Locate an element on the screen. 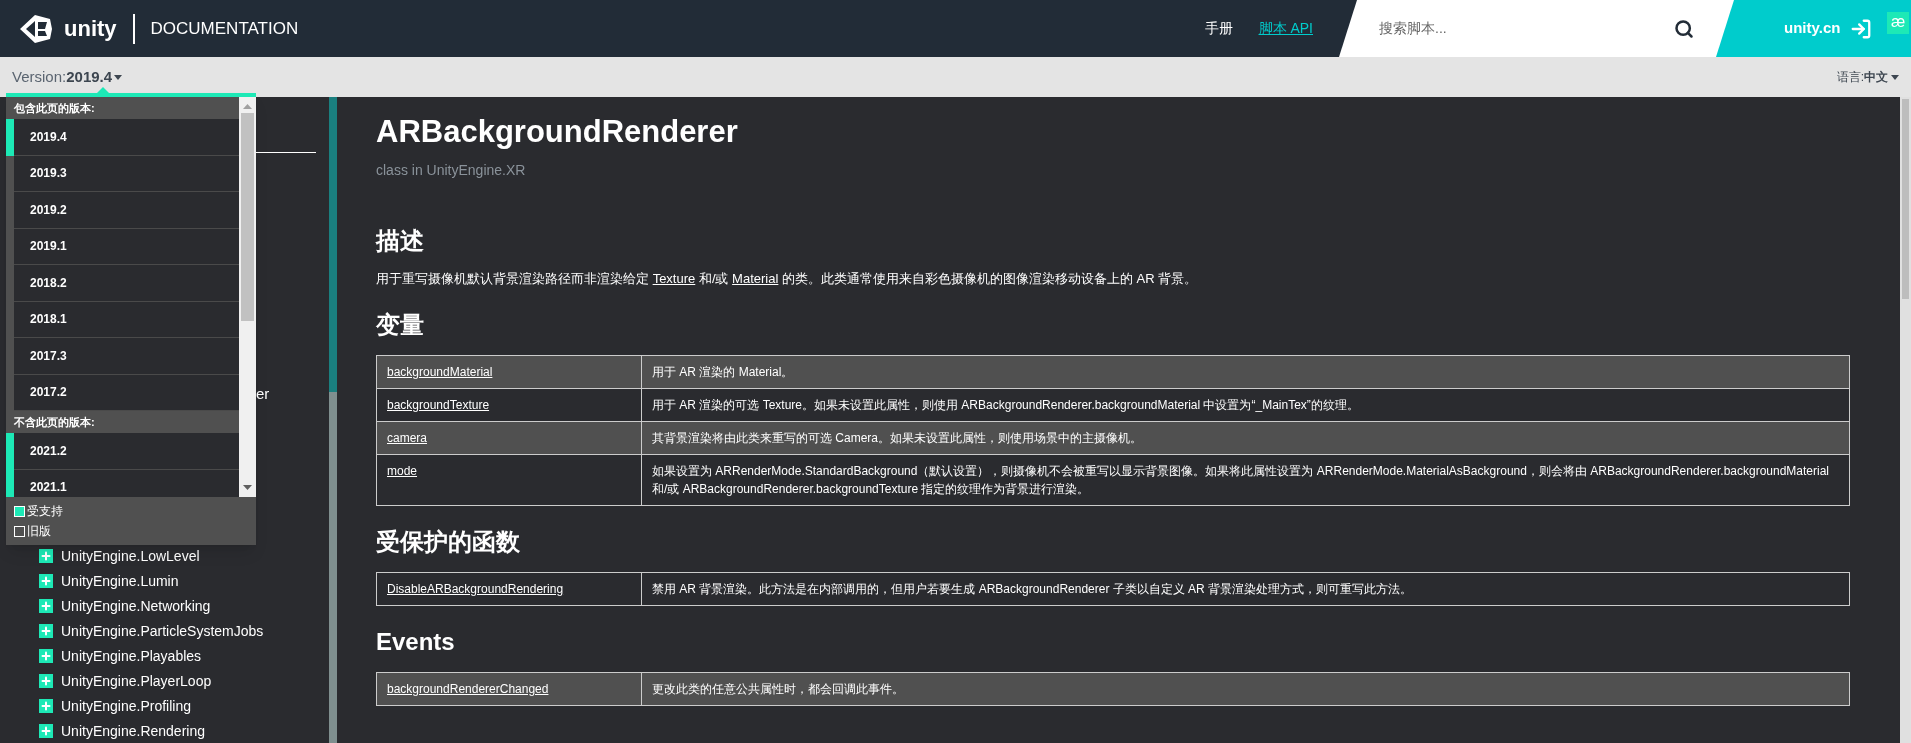  sidebar-item: UnityEngine.PlayerLoop is located at coordinates (136, 680).